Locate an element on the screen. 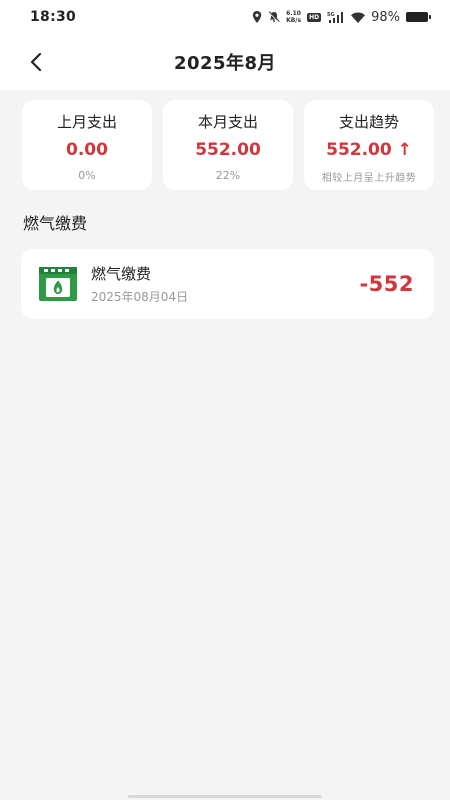 Image resolution: width=450 pixels, height=800 pixels. status-icons: 6.10 KB/s HD 5G 98% is located at coordinates (341, 17).